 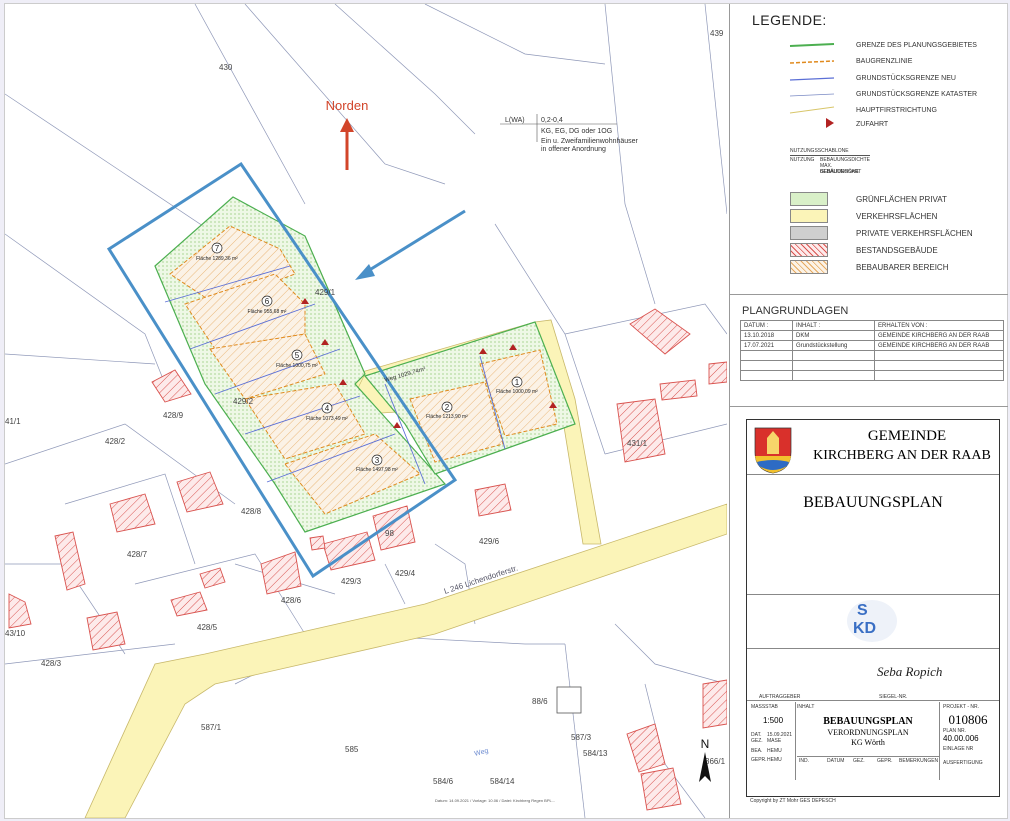 I want to click on copyright: Copyright by ZT Mohr GES DEPESCH, so click(x=793, y=801).